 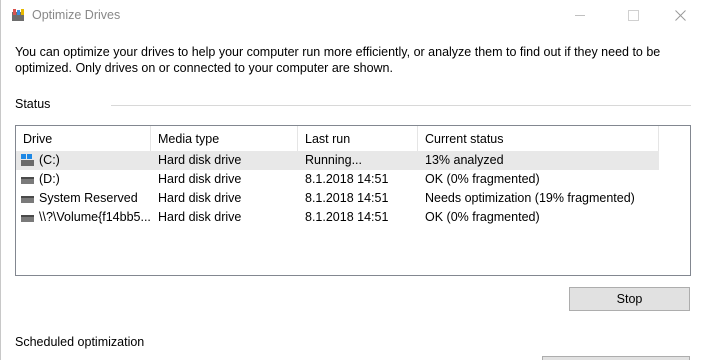 I want to click on close-button, so click(x=680, y=15).